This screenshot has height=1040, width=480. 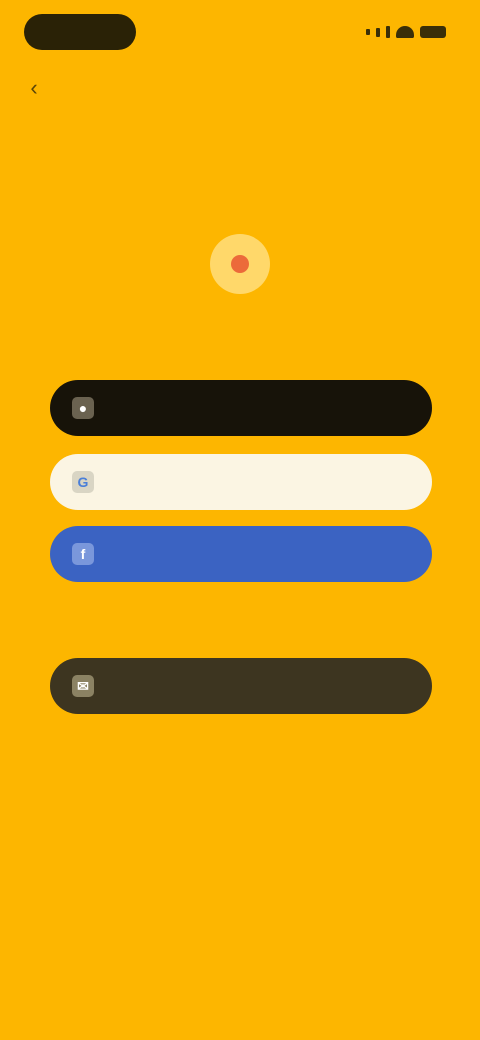 What do you see at coordinates (241, 554) in the screenshot?
I see `continue-with-facebook-button: f` at bounding box center [241, 554].